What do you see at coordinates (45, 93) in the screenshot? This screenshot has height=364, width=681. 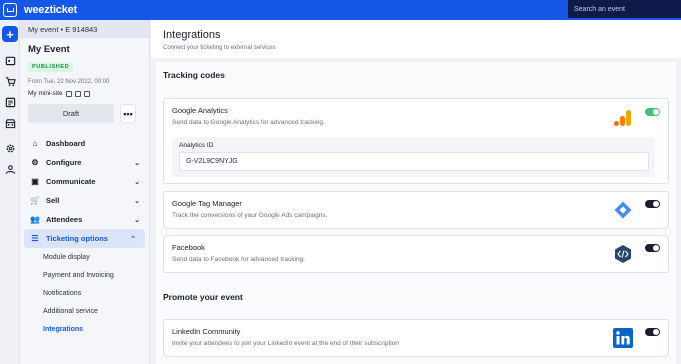 I see `mini-site-link: My mini-site` at bounding box center [45, 93].